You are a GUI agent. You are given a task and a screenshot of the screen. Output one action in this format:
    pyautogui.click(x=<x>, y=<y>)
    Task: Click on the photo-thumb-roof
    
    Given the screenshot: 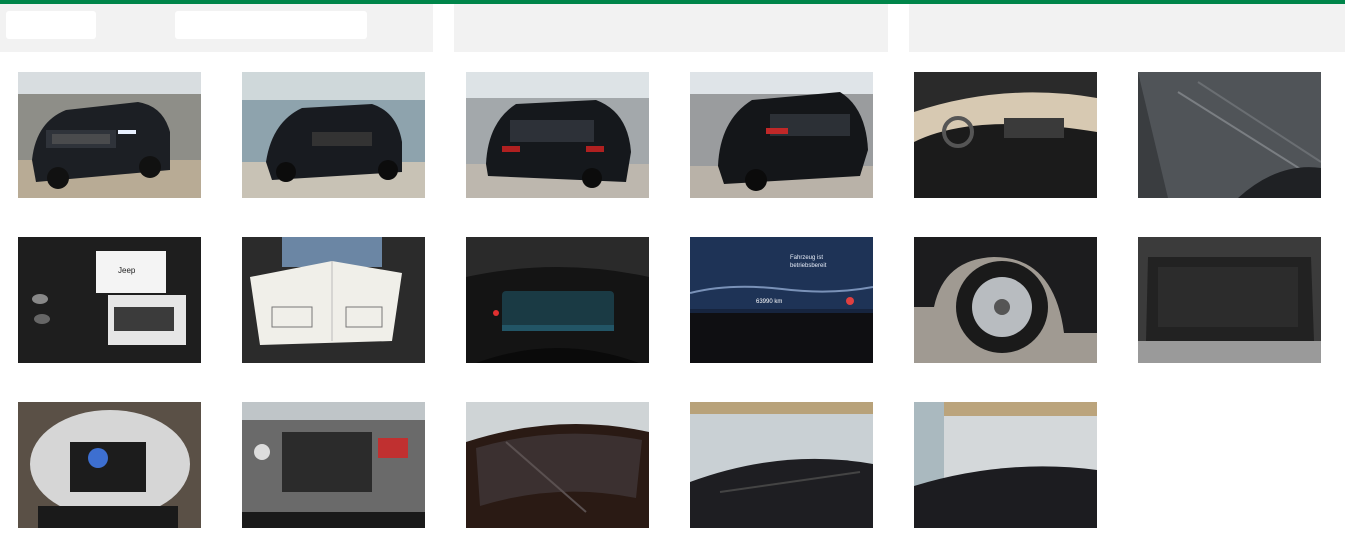 What is the action you would take?
    pyautogui.click(x=781, y=465)
    